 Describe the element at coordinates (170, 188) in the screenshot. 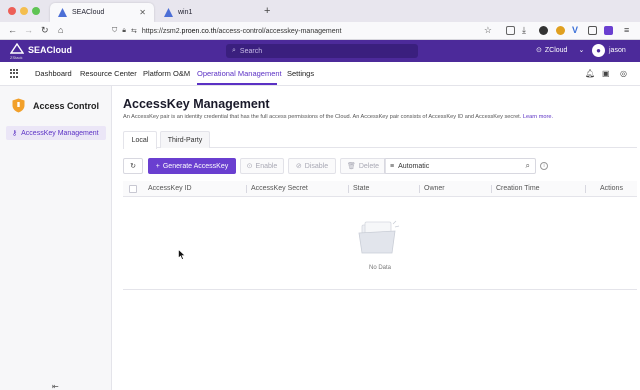

I see `column-accesskey-id: AccessKey ID` at that location.